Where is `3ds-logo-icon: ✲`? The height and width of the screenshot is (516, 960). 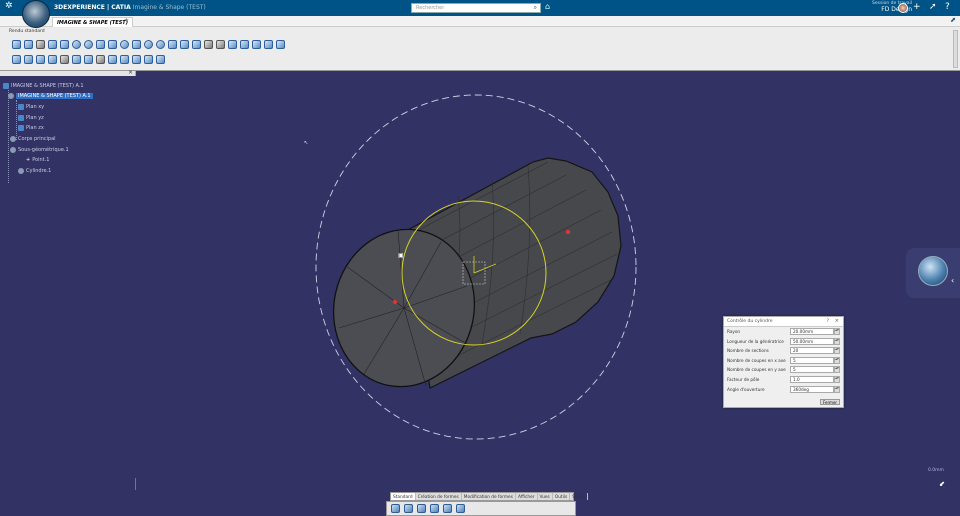
3ds-logo-icon: ✲ is located at coordinates (9, 6).